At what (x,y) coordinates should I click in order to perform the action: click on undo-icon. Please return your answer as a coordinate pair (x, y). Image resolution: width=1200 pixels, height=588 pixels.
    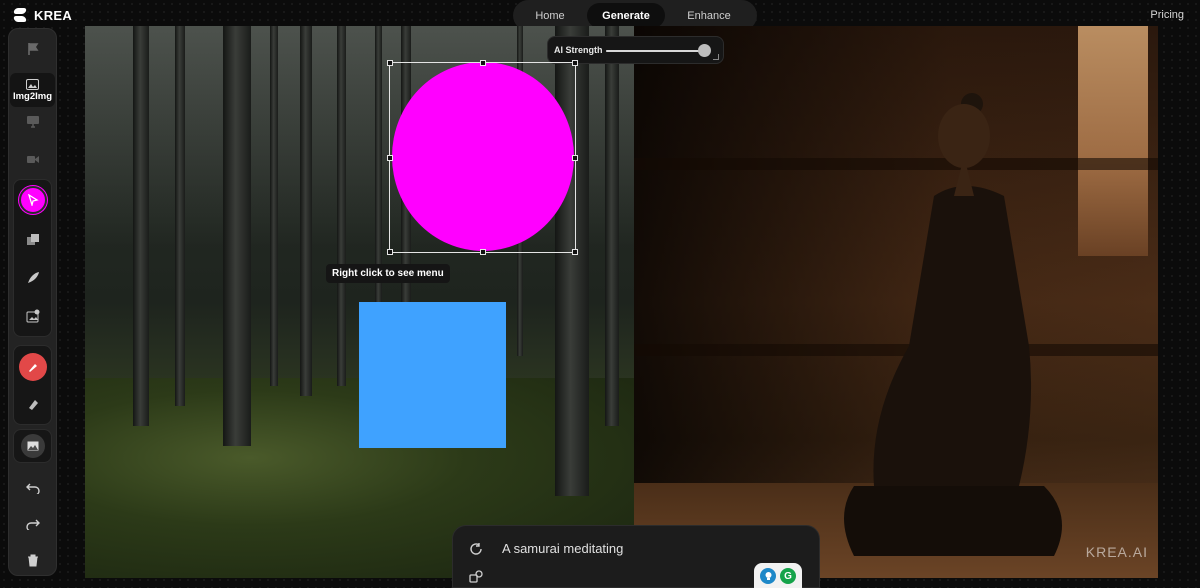
    Looking at the image, I should click on (32, 488).